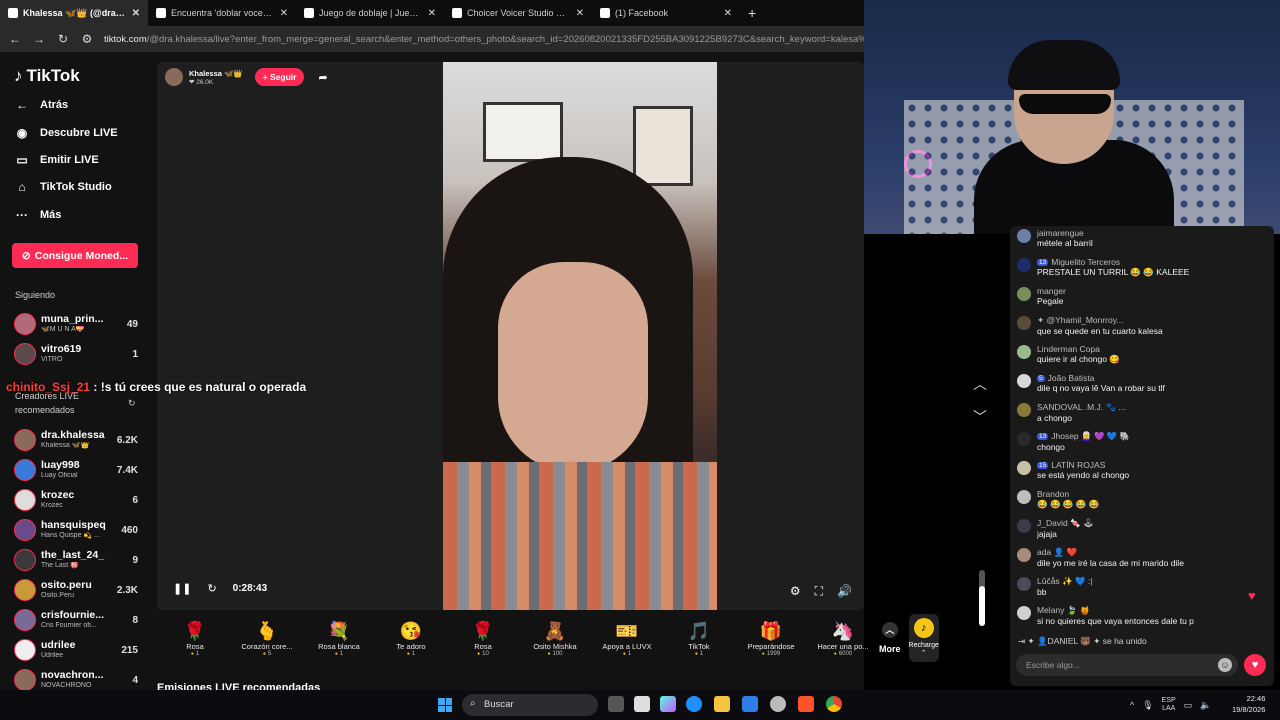 The width and height of the screenshot is (1280, 720). I want to click on copilot-icon, so click(668, 704).